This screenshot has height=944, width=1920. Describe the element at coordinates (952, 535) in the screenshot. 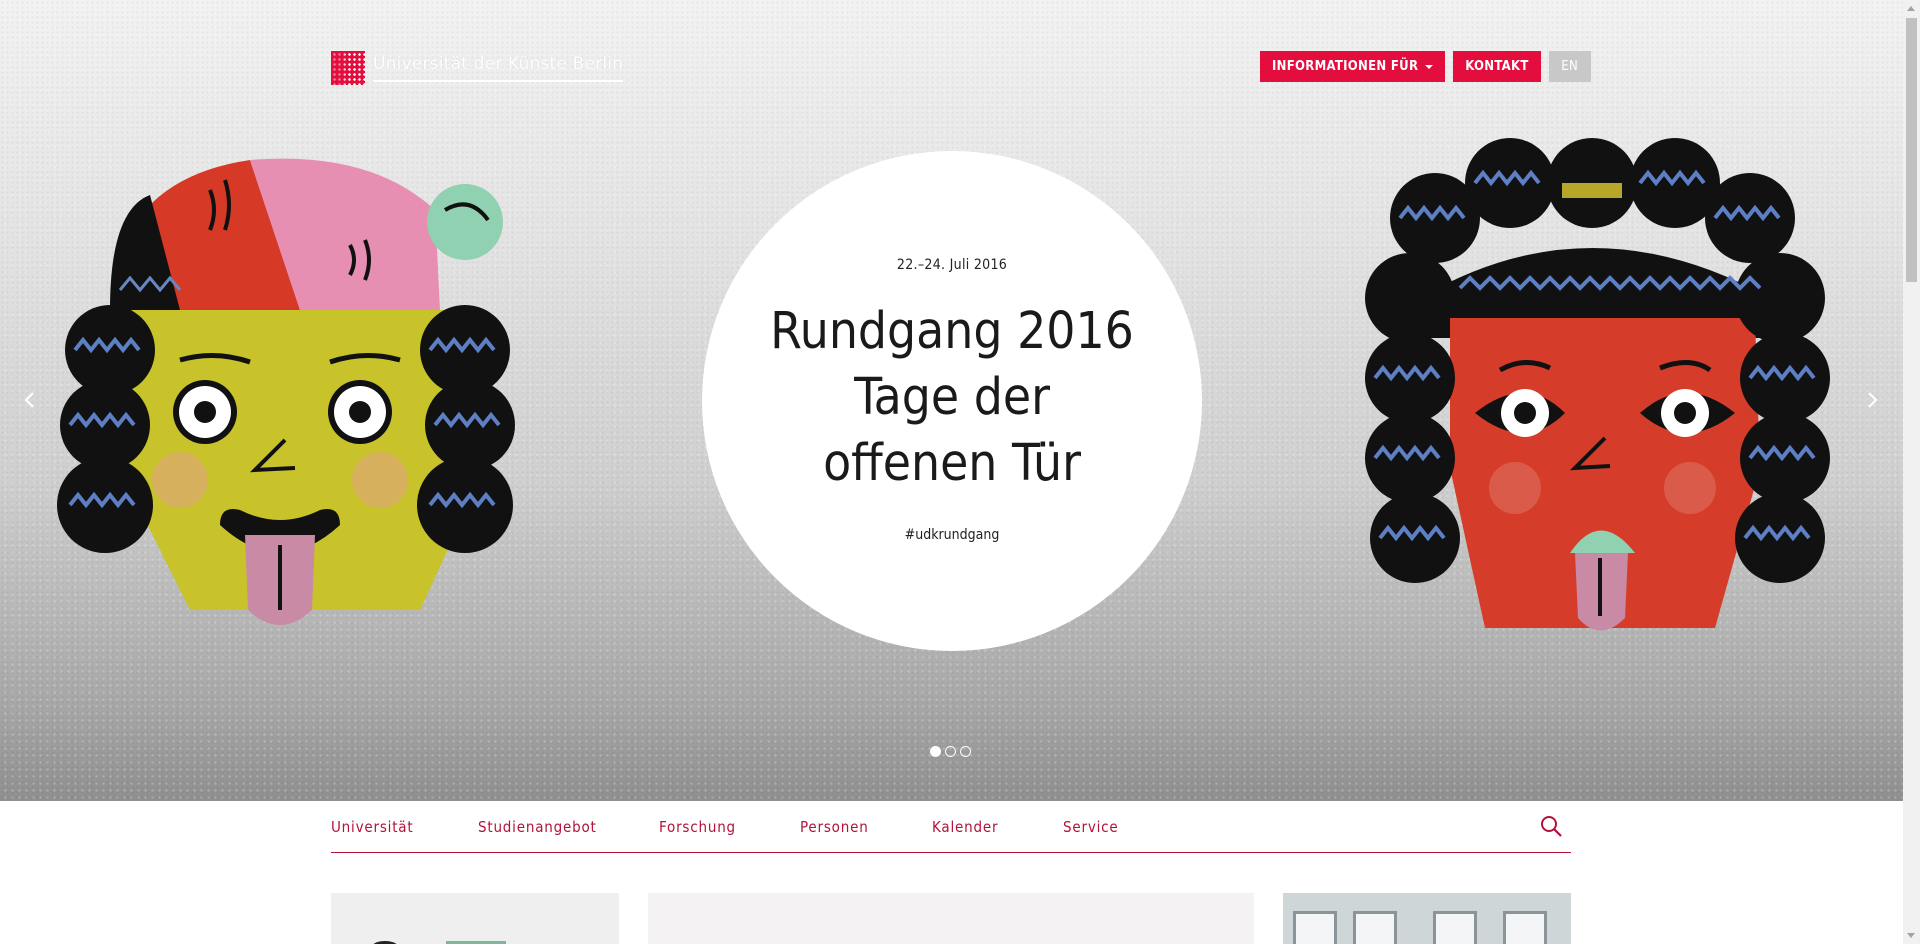

I see `event-hashtag: #udkrundgang` at that location.